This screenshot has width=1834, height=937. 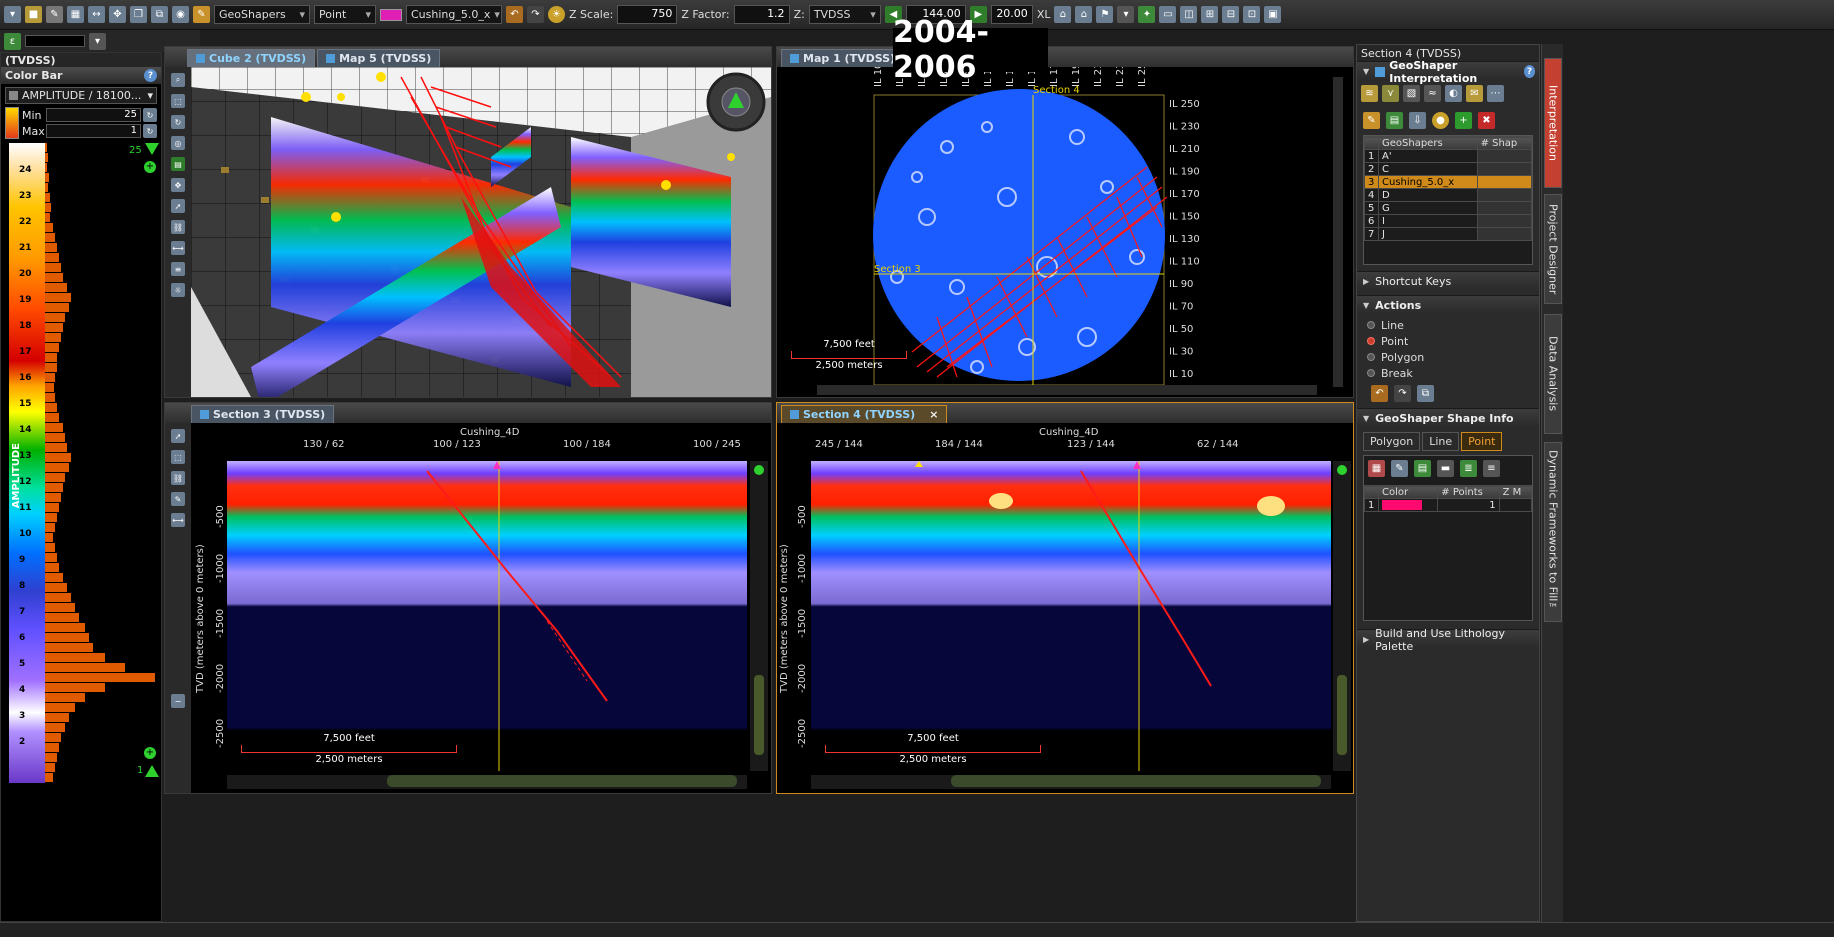 I want to click on colormap-swatch-icon, so click(x=12, y=123).